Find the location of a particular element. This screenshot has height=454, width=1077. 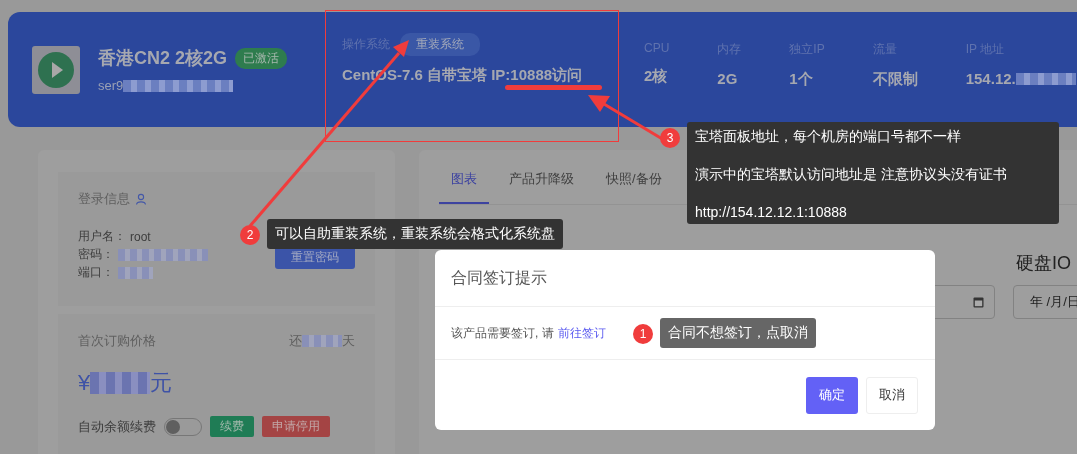

dialog-message: 该产品需要签订, 请 is located at coordinates (502, 333).